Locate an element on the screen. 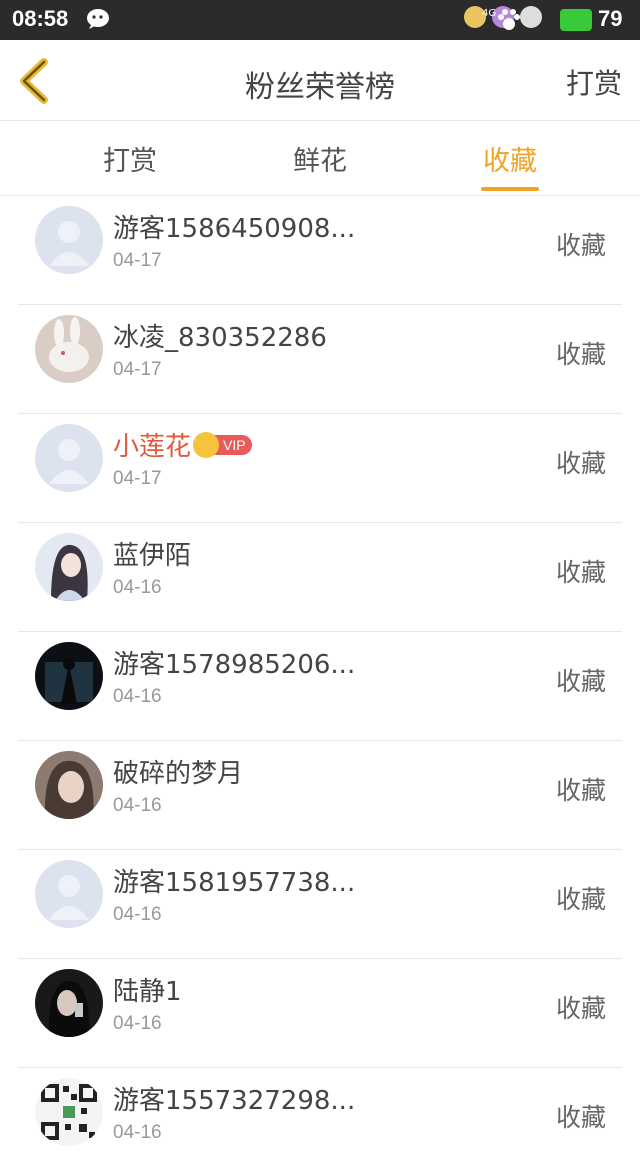  status-bar: 08:58 4G 79 is located at coordinates (320, 20).